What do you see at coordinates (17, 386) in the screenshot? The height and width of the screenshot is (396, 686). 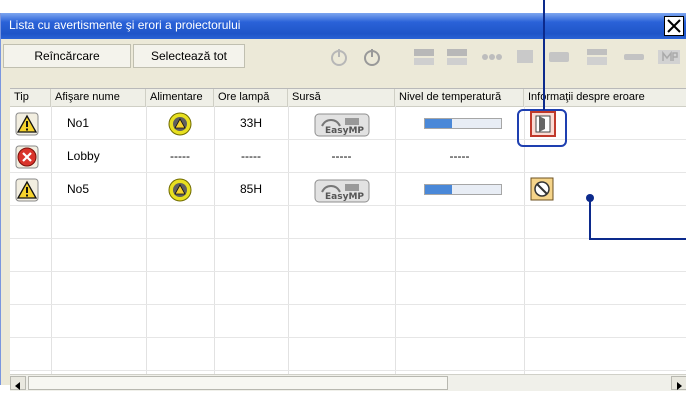 I see `arrow-left-icon` at bounding box center [17, 386].